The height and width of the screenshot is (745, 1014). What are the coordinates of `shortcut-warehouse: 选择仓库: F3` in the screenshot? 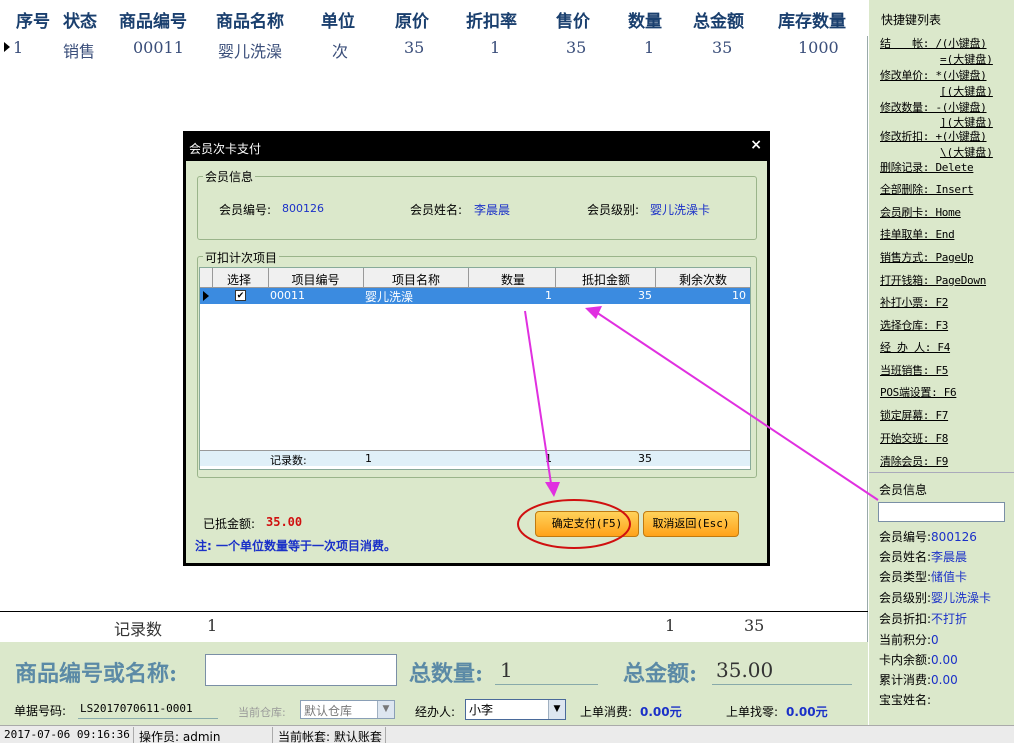 It's located at (914, 325).